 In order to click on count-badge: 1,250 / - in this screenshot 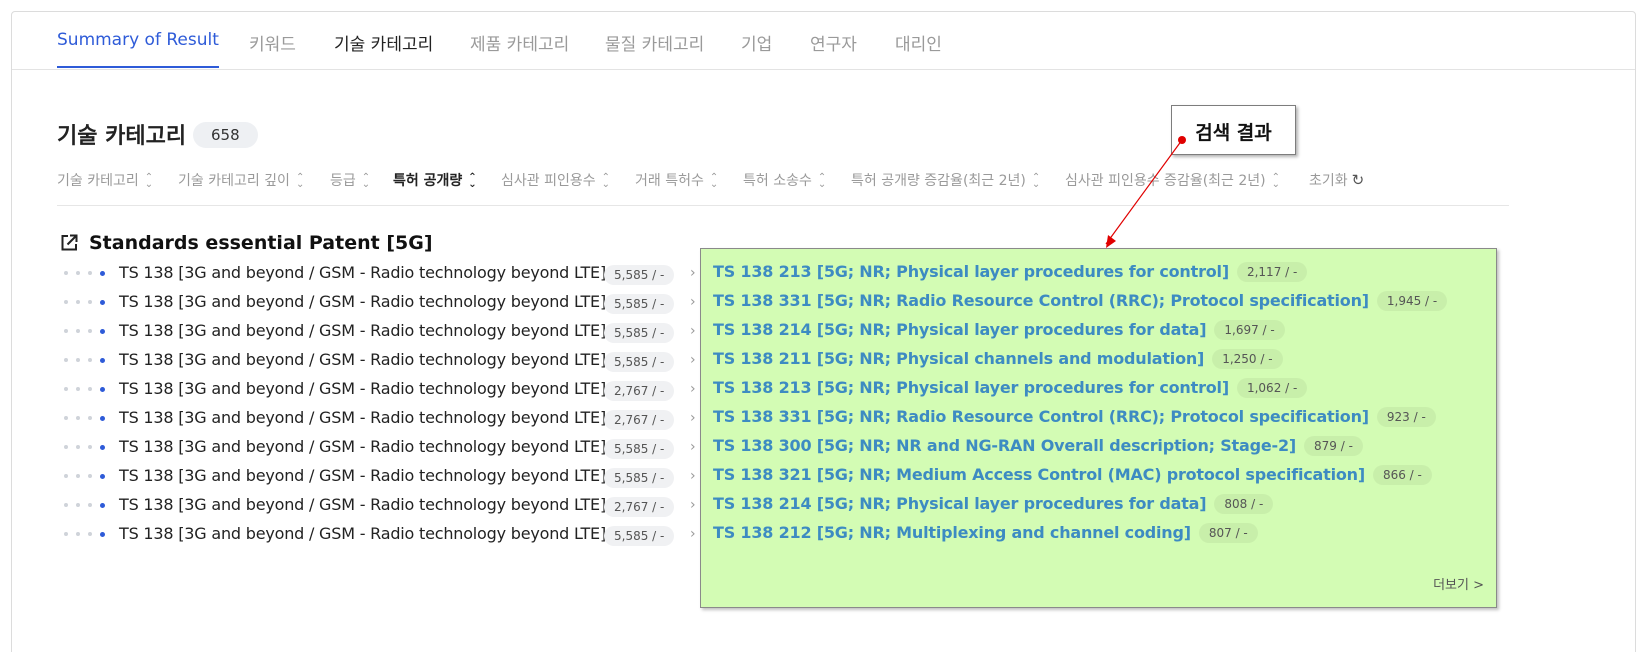, I will do `click(1247, 358)`.